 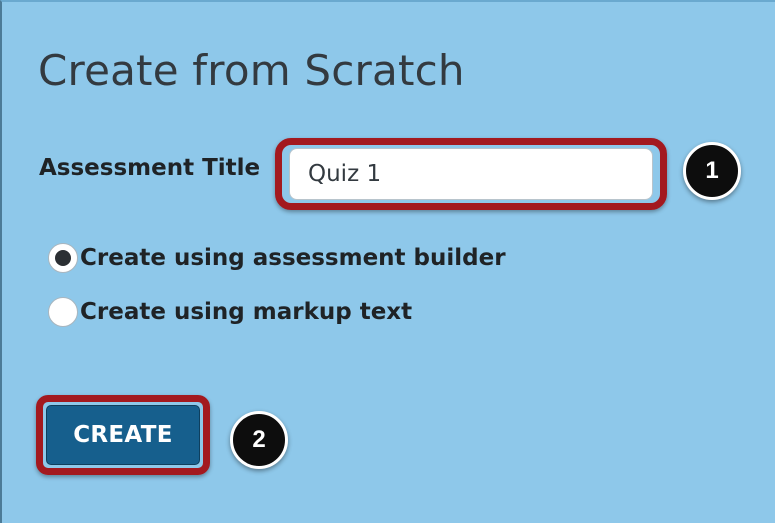 What do you see at coordinates (259, 440) in the screenshot?
I see `step-badge-2: 2` at bounding box center [259, 440].